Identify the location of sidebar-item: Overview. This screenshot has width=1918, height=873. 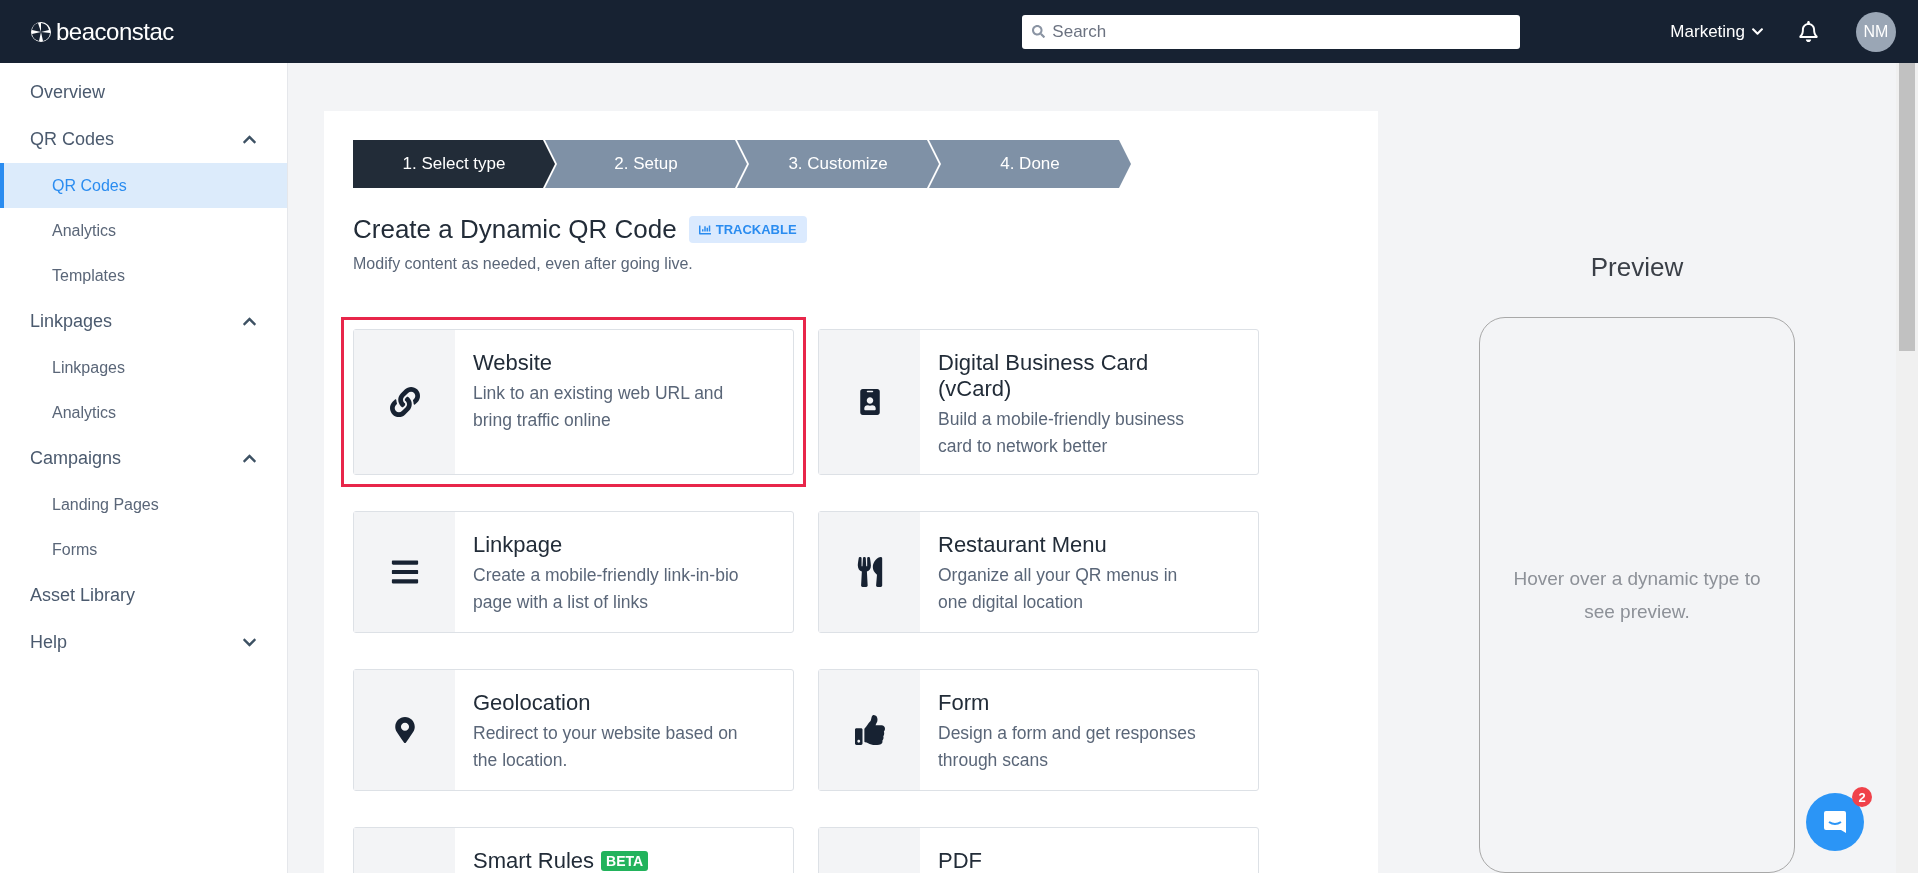
(143, 92).